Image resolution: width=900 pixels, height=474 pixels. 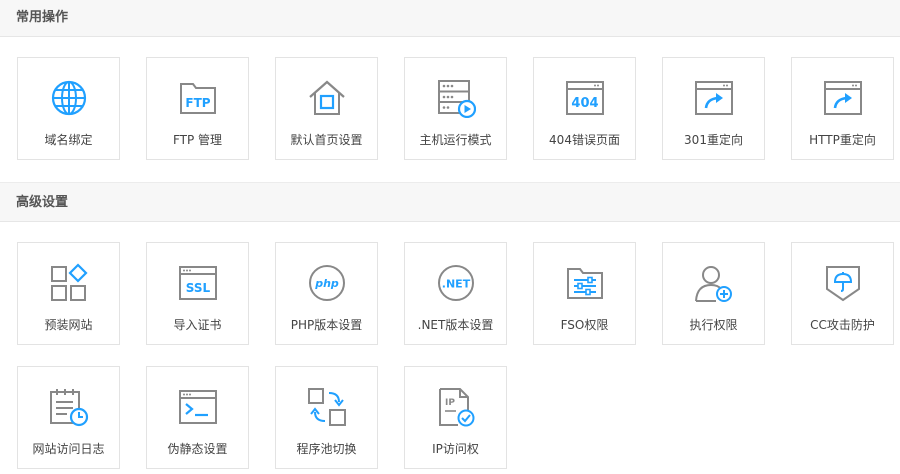 I want to click on default-homepage-tile: 默认首页设置, so click(x=326, y=108).